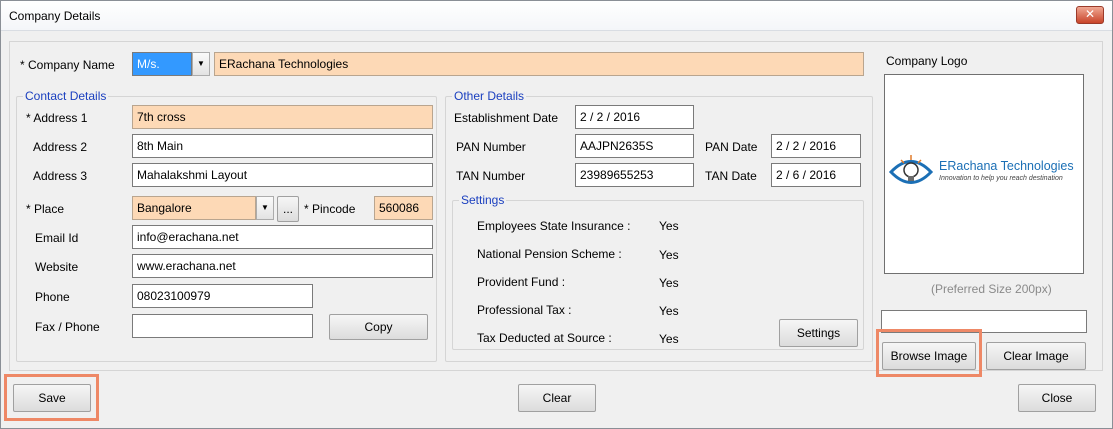  I want to click on establishment-date-input: 2 / 2 / 2016, so click(634, 117).